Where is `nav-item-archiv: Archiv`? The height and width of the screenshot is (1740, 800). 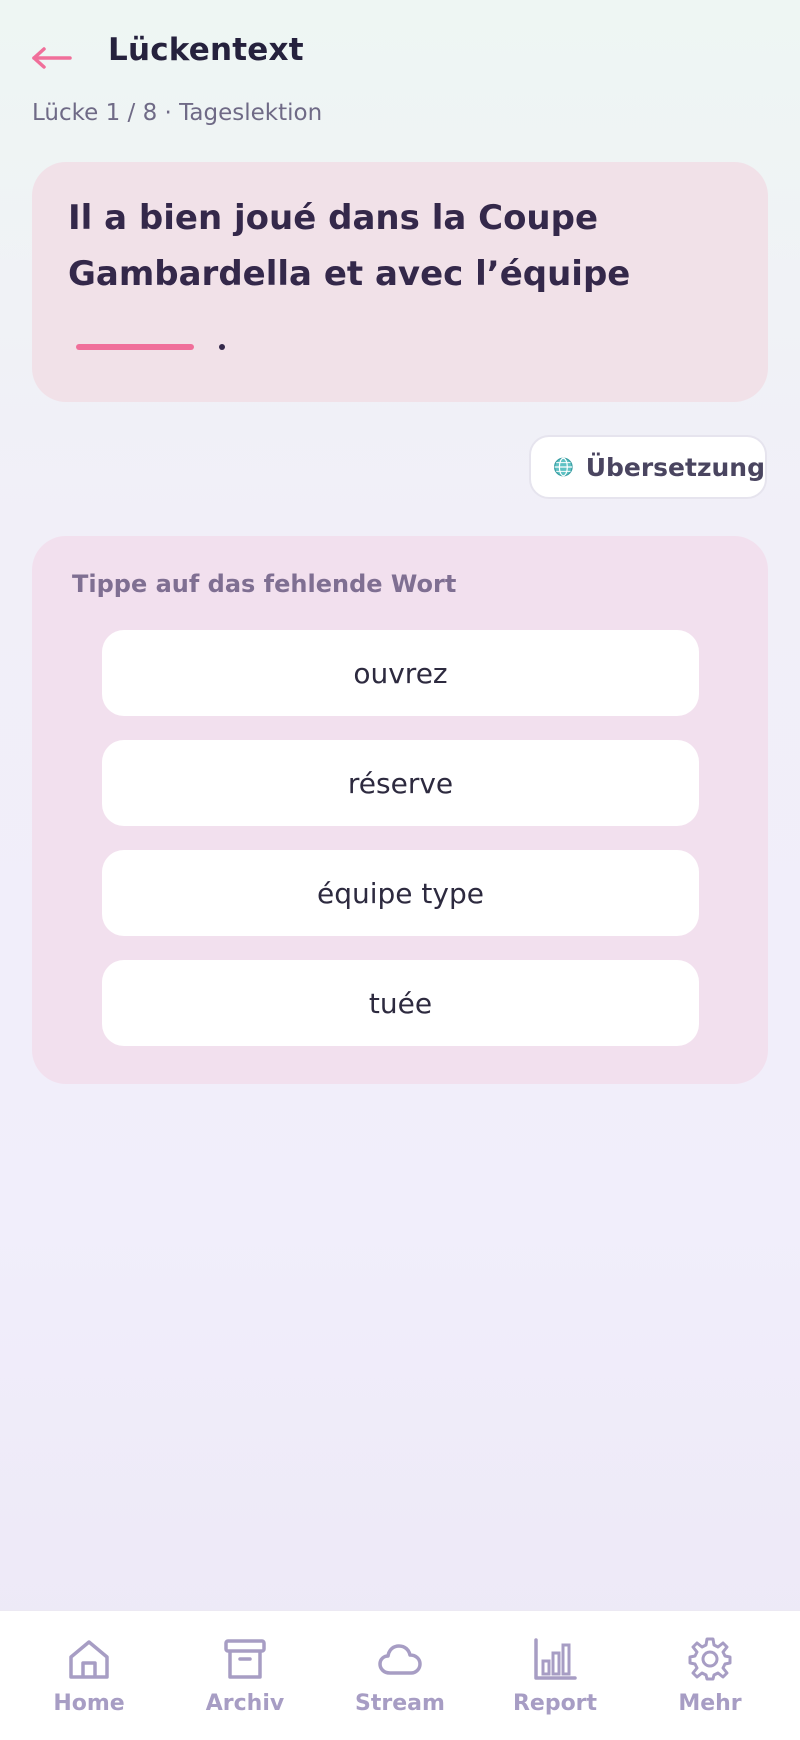
nav-item-archiv: Archiv is located at coordinates (245, 1680).